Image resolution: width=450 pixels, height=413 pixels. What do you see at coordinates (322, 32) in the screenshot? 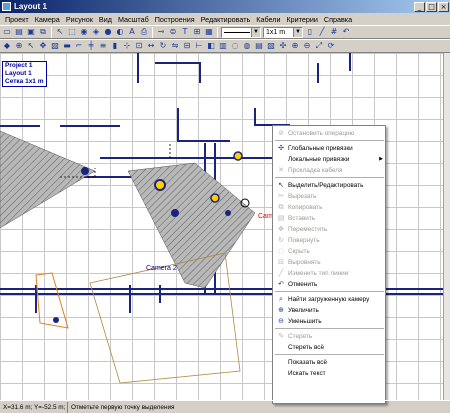
I see `line-icon: ╱` at bounding box center [322, 32].